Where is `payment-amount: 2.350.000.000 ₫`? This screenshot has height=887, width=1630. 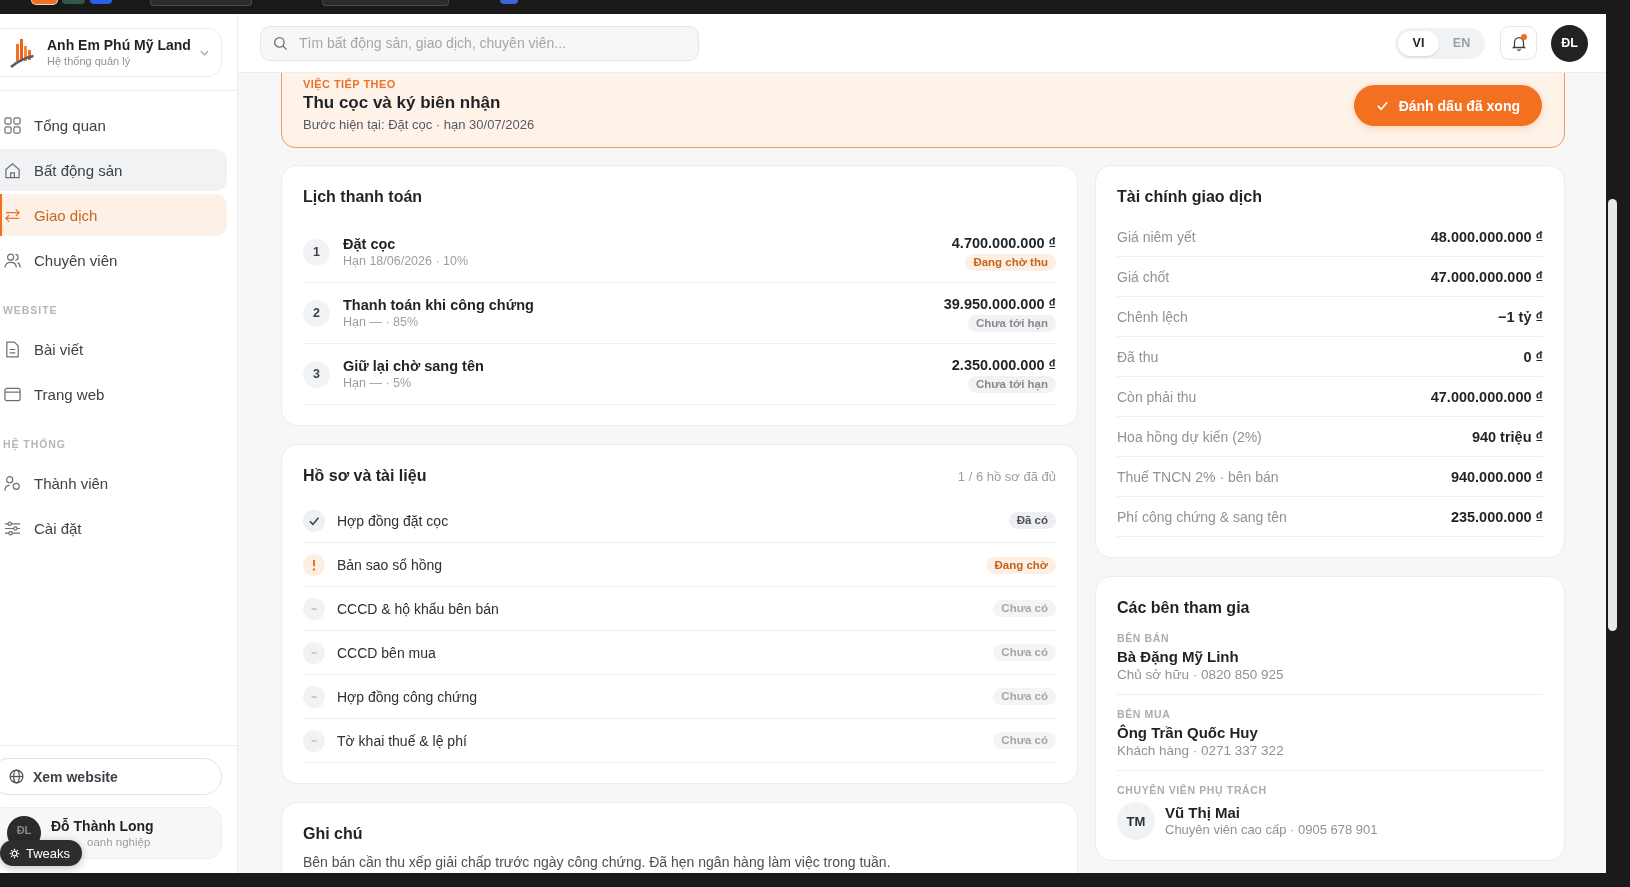
payment-amount: 2.350.000.000 ₫ is located at coordinates (1003, 364).